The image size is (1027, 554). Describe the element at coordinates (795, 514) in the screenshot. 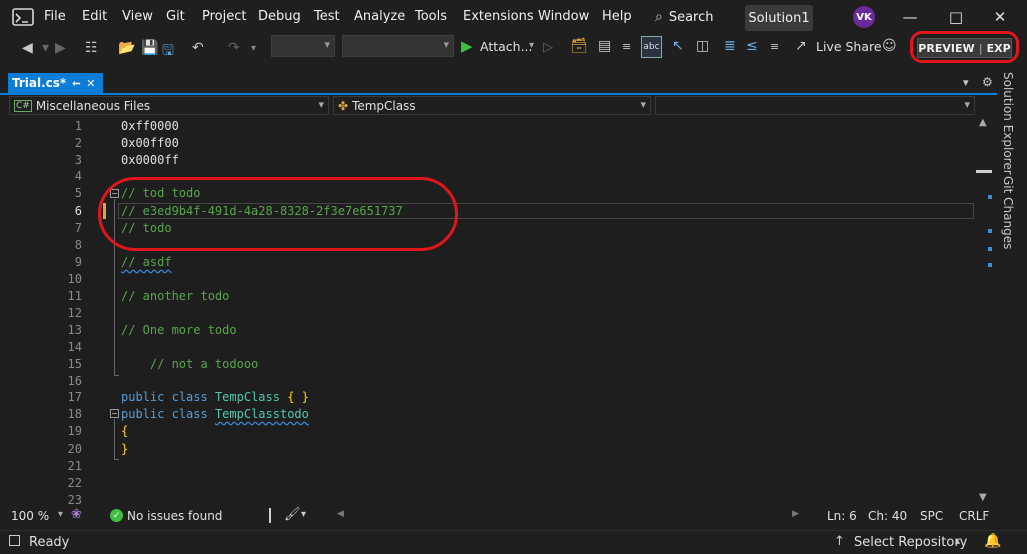

I see `scroll-right-icon: ▶` at that location.